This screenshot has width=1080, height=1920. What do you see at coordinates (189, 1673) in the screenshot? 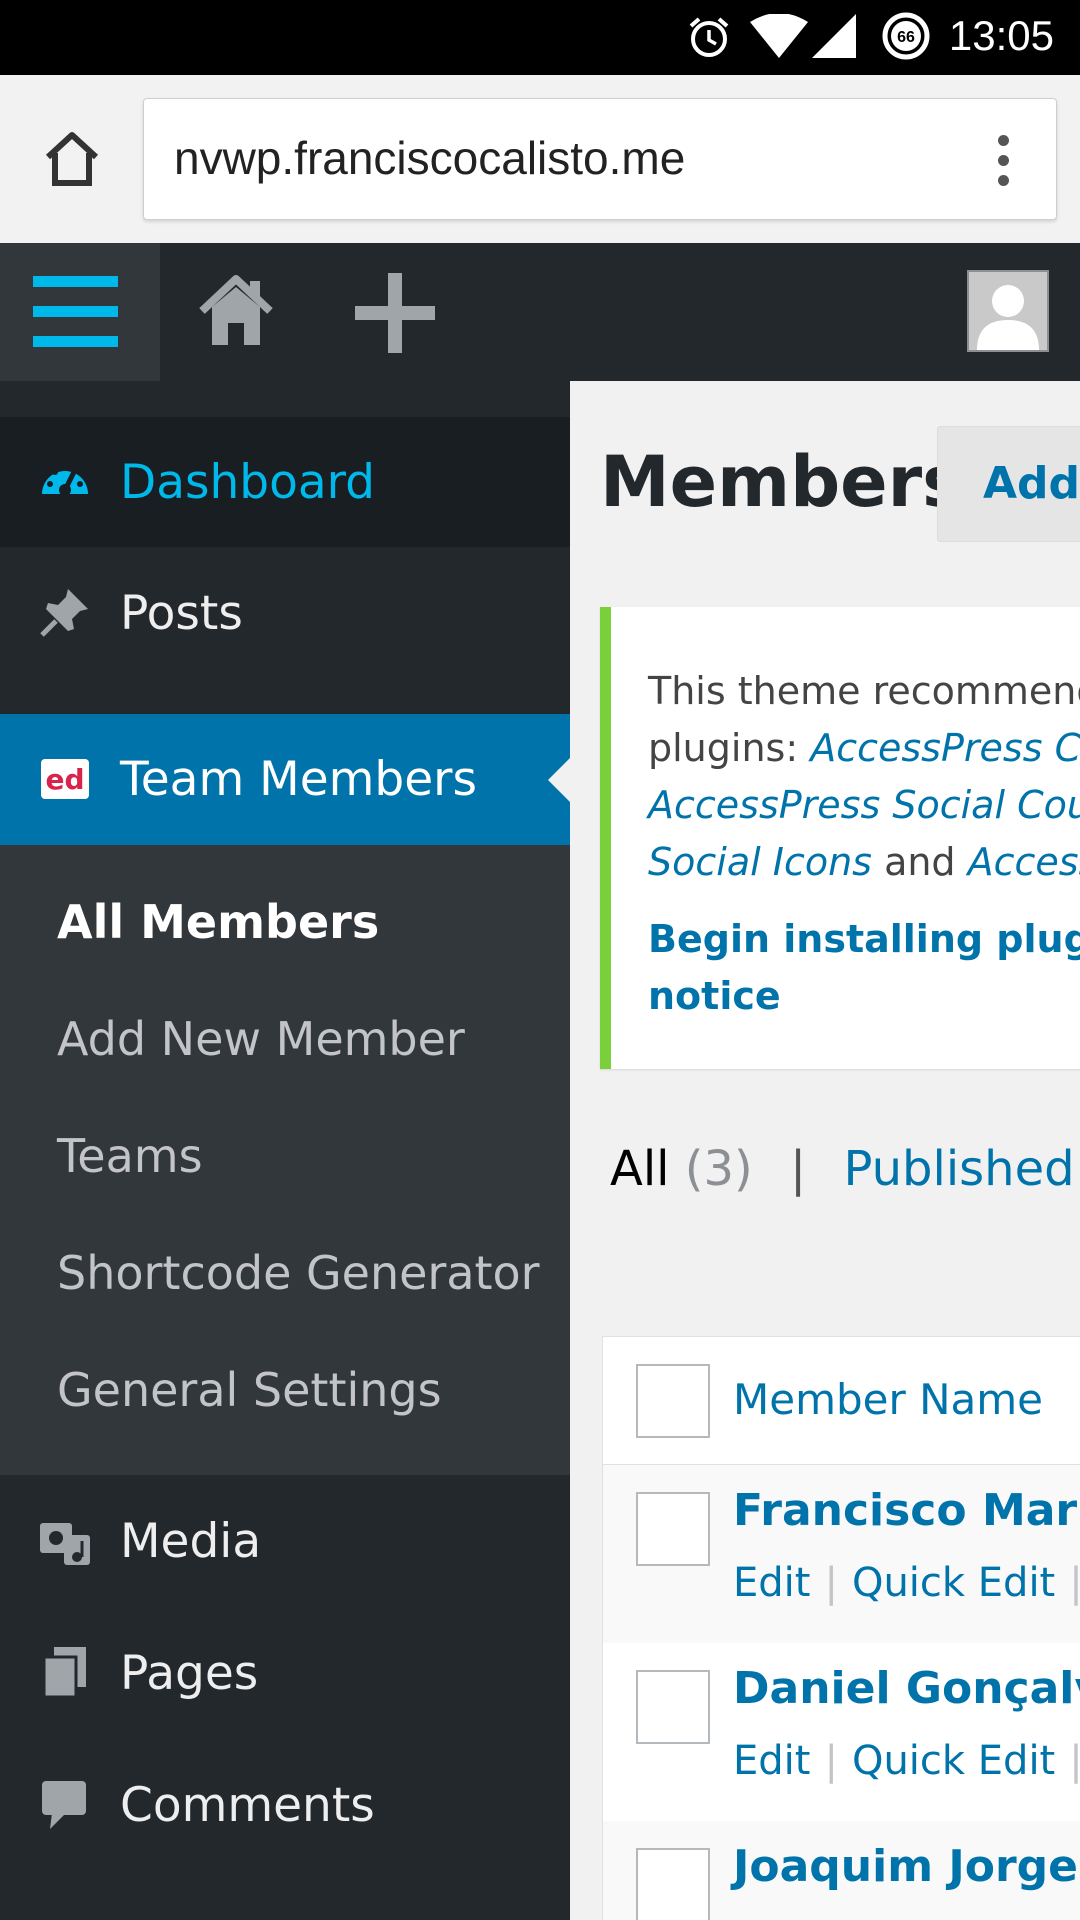
I see `sidebar-item-label: Pages` at bounding box center [189, 1673].